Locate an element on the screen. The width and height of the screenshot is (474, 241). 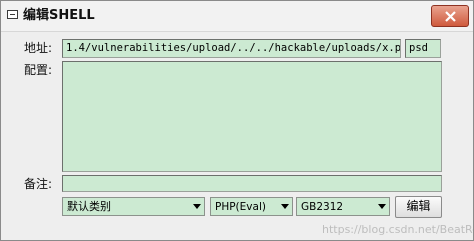
title-bar: 编辑SHELL is located at coordinates (237, 16).